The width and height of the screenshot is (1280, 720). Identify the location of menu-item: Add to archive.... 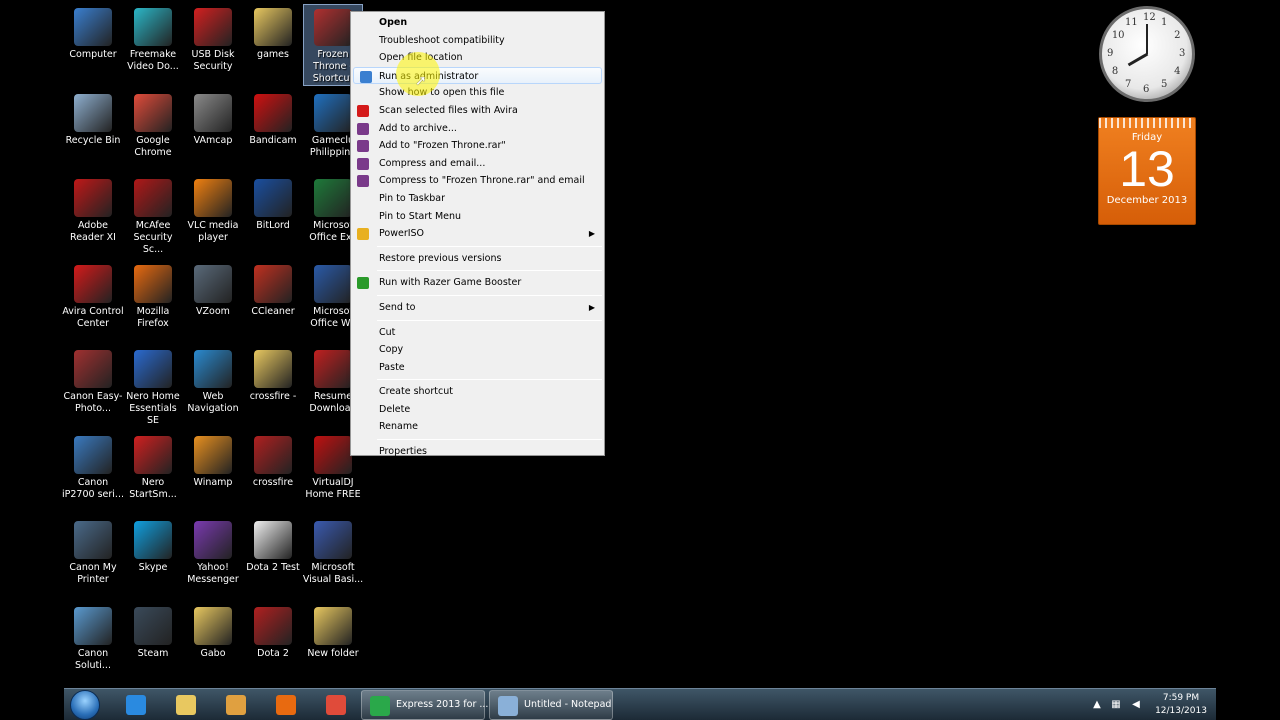
(477, 129).